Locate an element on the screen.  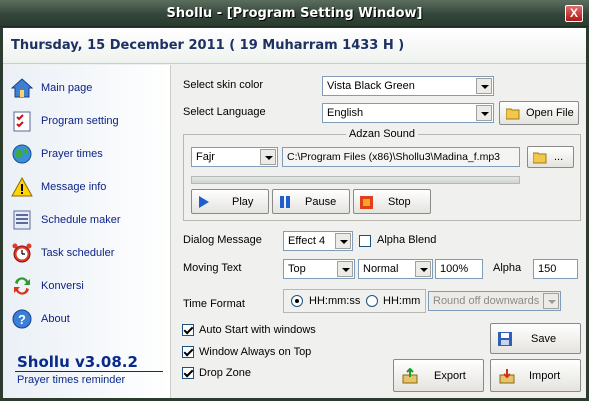
adzan-sound-title-wrap: Adzan Sound is located at coordinates (382, 134).